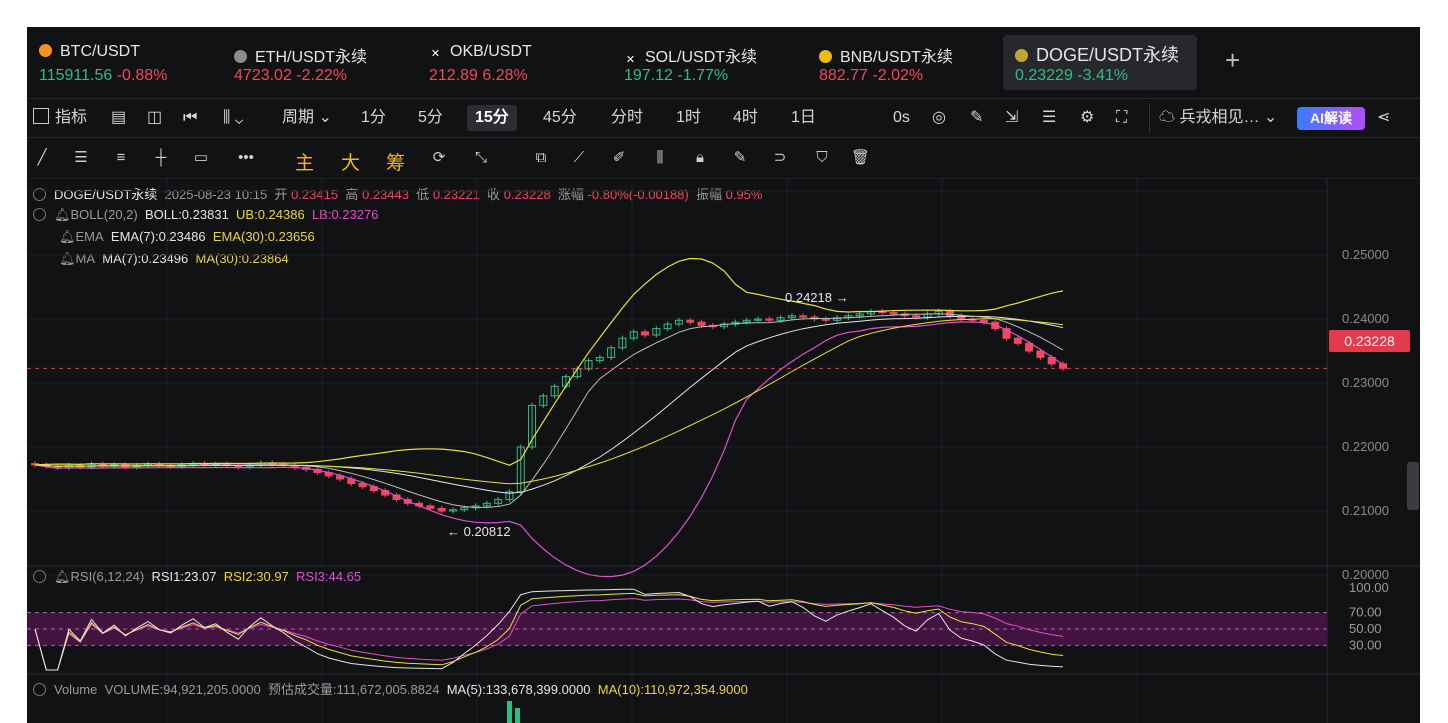 This screenshot has height=723, width=1448. Describe the element at coordinates (1365, 628) in the screenshot. I see `rsi-axis-tick: 50.00` at that location.